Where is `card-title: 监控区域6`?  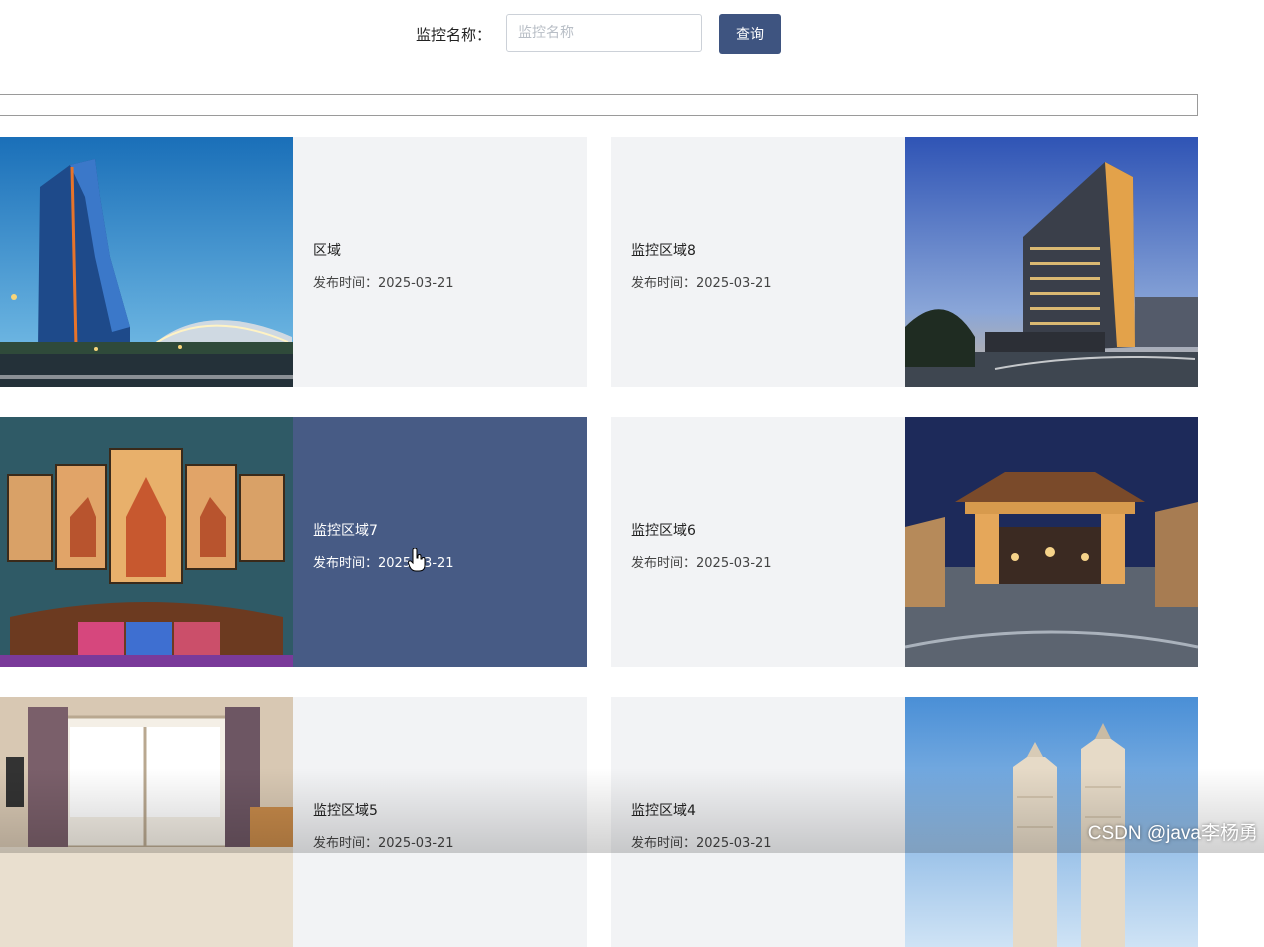 card-title: 监控区域6 is located at coordinates (663, 531).